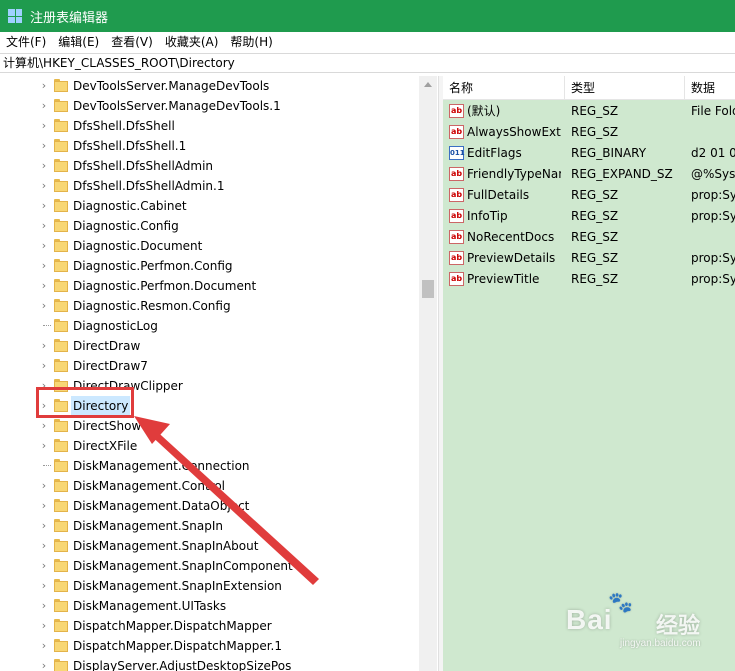  Describe the element at coordinates (192, 42) in the screenshot. I see `menu-favorites: 收藏夹(A)` at that location.